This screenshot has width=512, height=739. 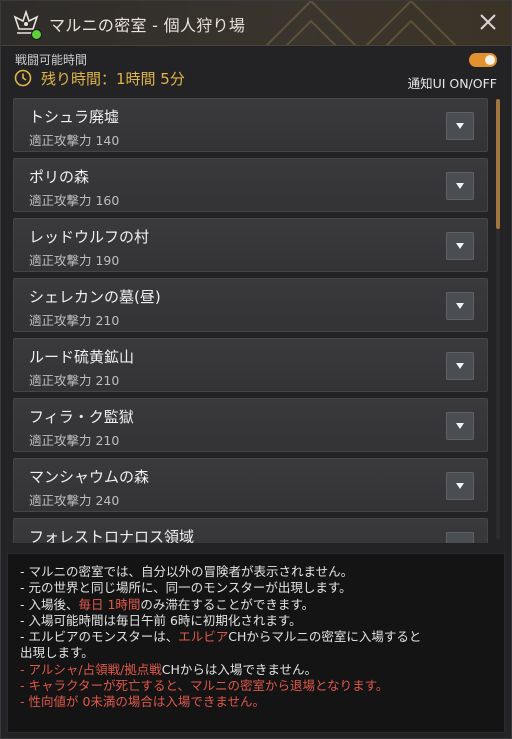 I want to click on zone-name: マンシャウムの森, so click(x=89, y=477).